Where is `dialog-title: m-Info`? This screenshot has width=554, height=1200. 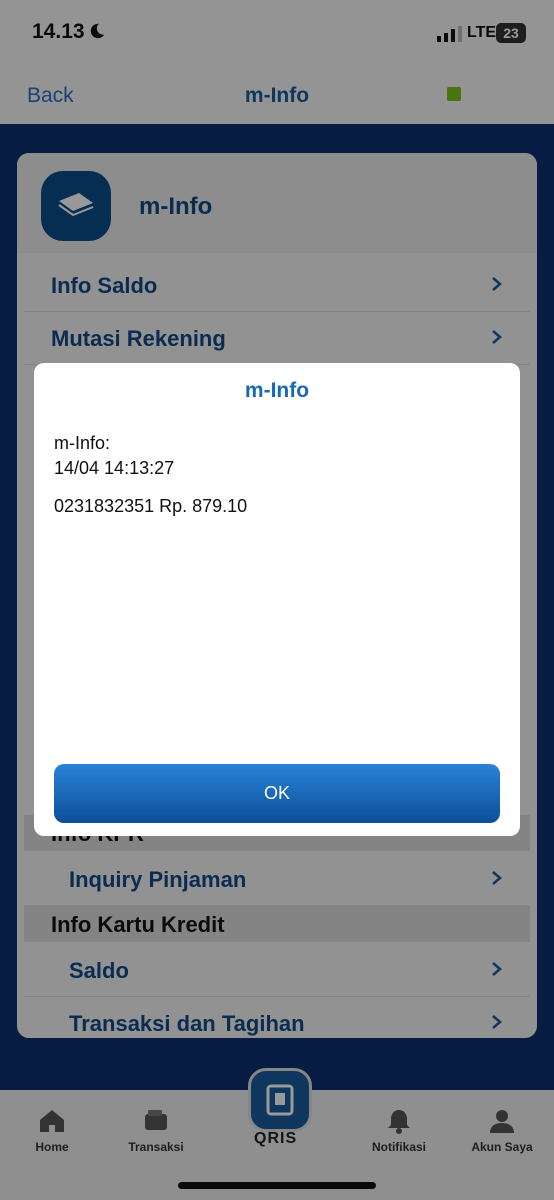 dialog-title: m-Info is located at coordinates (277, 390).